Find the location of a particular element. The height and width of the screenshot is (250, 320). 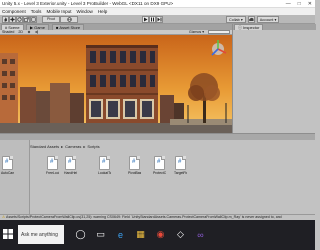

search-placeholder: Ask me anything is located at coordinates (39, 234).